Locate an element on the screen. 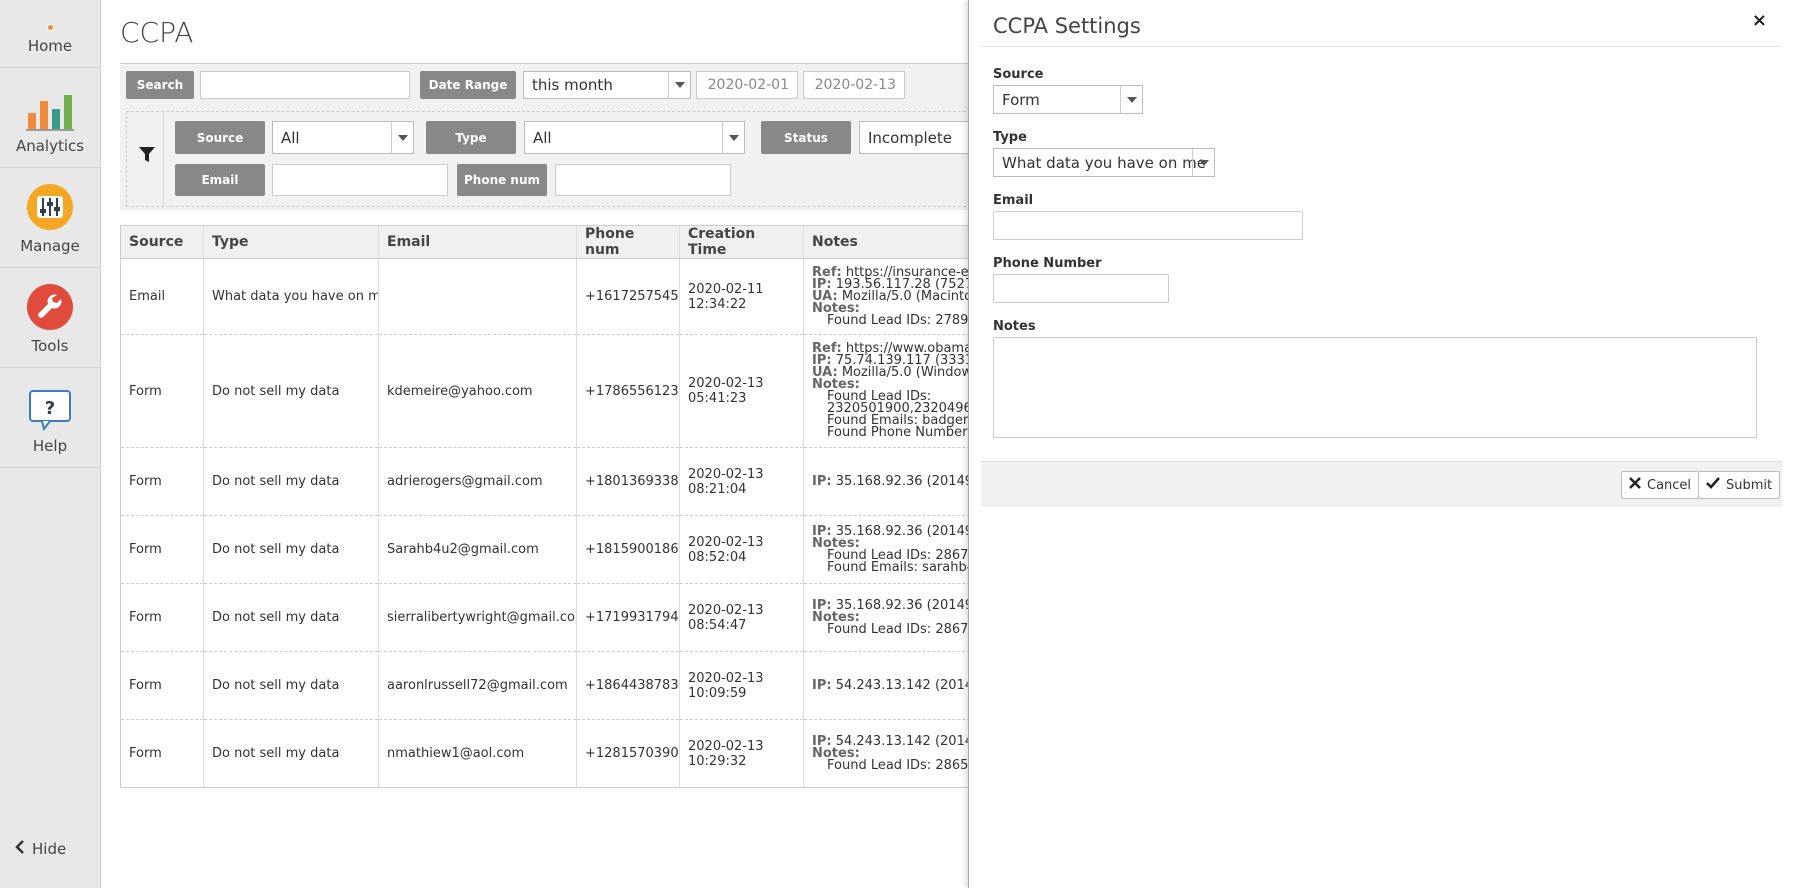 This screenshot has height=888, width=1793. cancel-button: Cancel is located at coordinates (1660, 485).